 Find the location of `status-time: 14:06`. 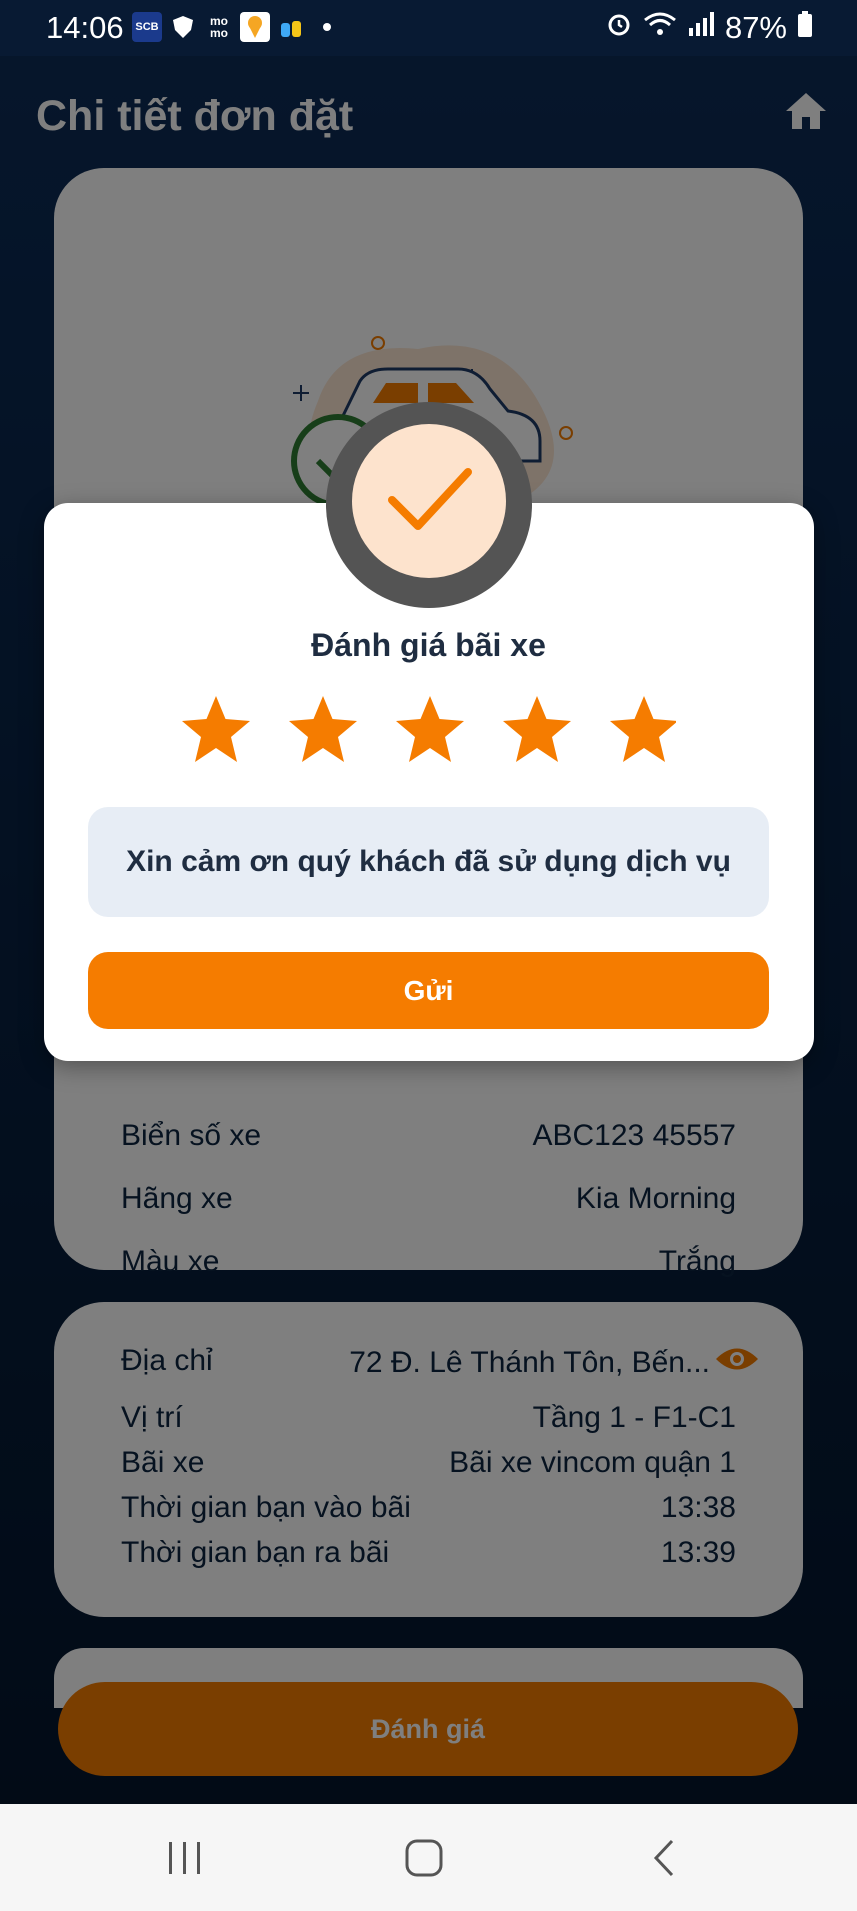

status-time: 14:06 is located at coordinates (85, 27).